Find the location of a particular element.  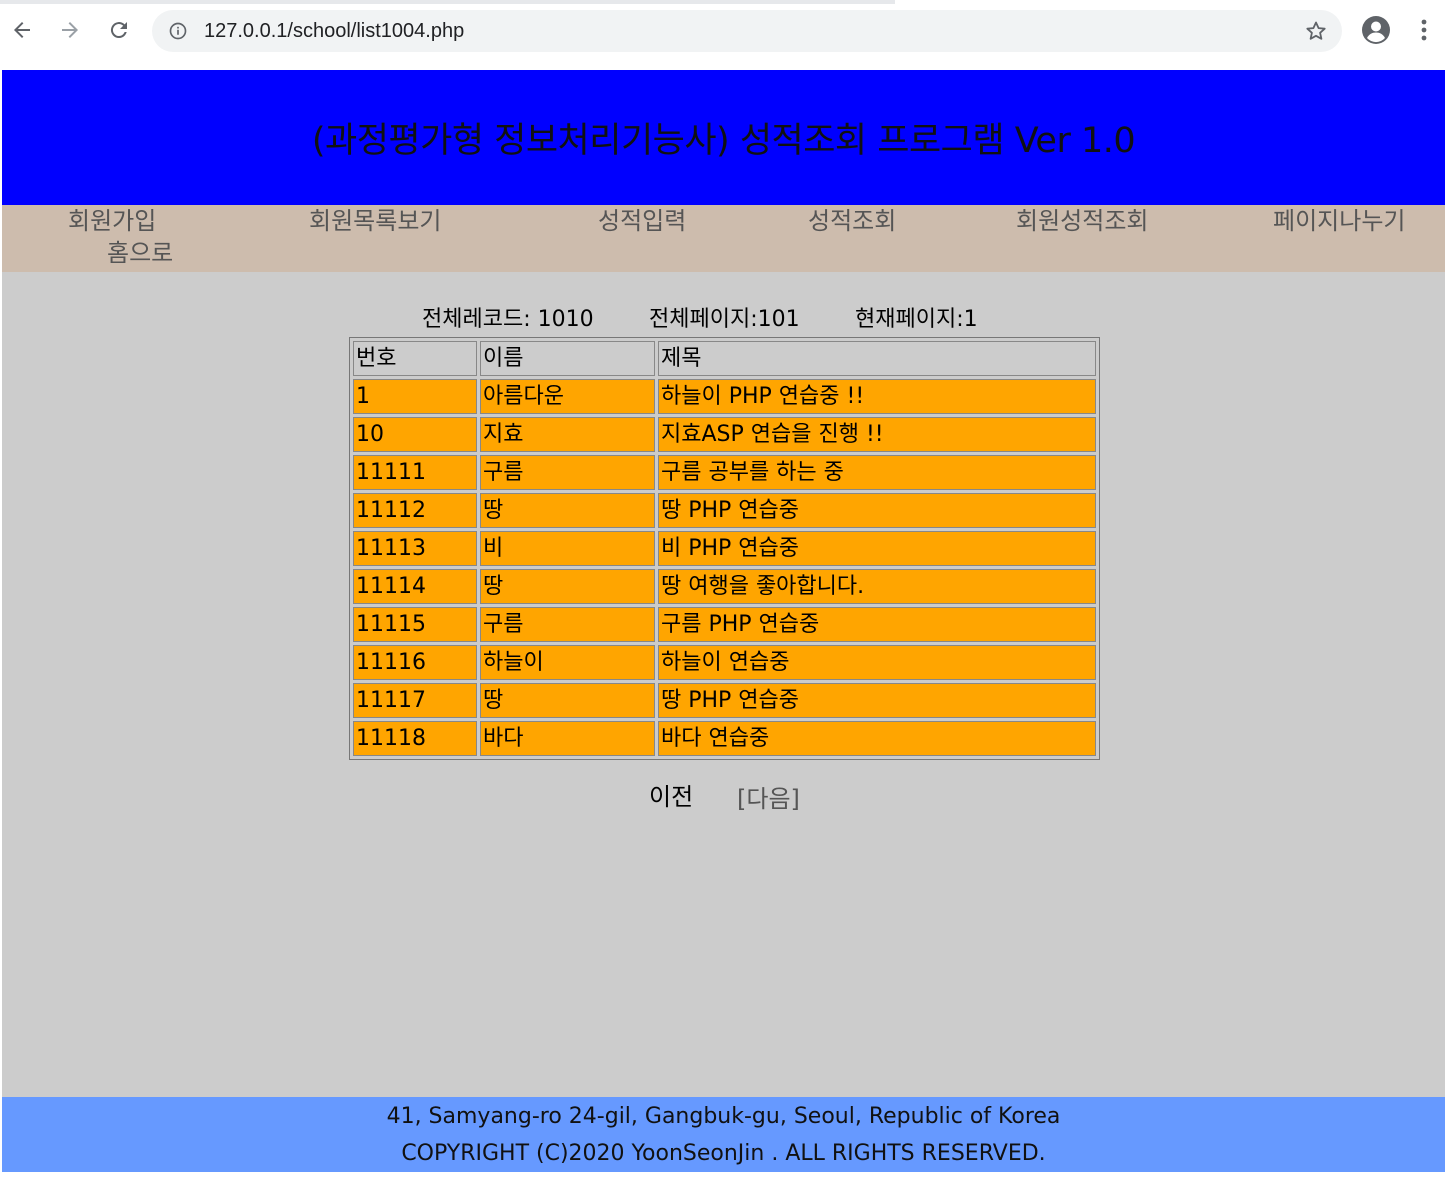

url-text: 127.0.0.1/school/list1004.php is located at coordinates (334, 31).